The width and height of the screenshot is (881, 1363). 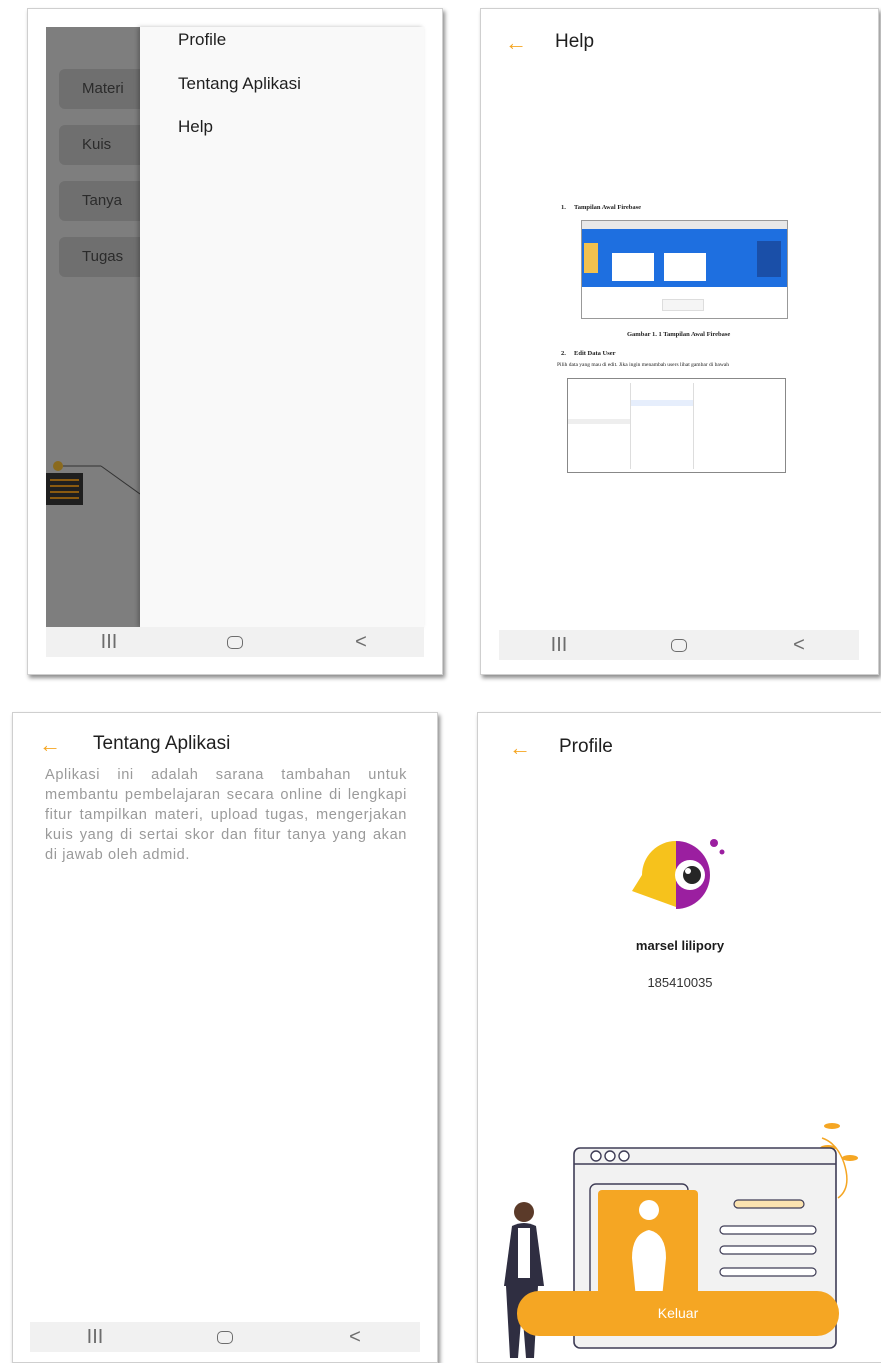 I want to click on firebase-screenshot, so click(x=684, y=269).